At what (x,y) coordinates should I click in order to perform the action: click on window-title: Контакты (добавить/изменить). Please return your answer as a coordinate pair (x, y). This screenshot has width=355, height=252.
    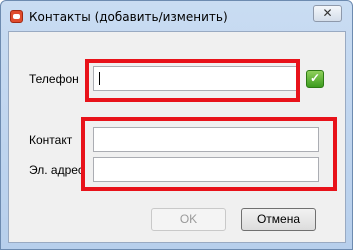
    Looking at the image, I should click on (128, 17).